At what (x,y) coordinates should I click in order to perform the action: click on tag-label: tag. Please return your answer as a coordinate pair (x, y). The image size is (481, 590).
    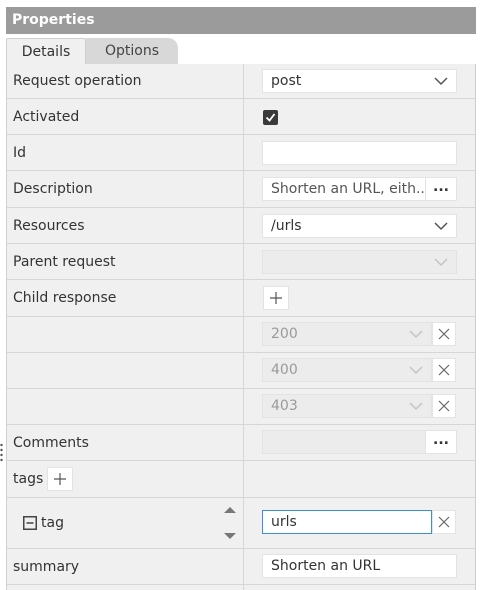
    Looking at the image, I should click on (52, 523).